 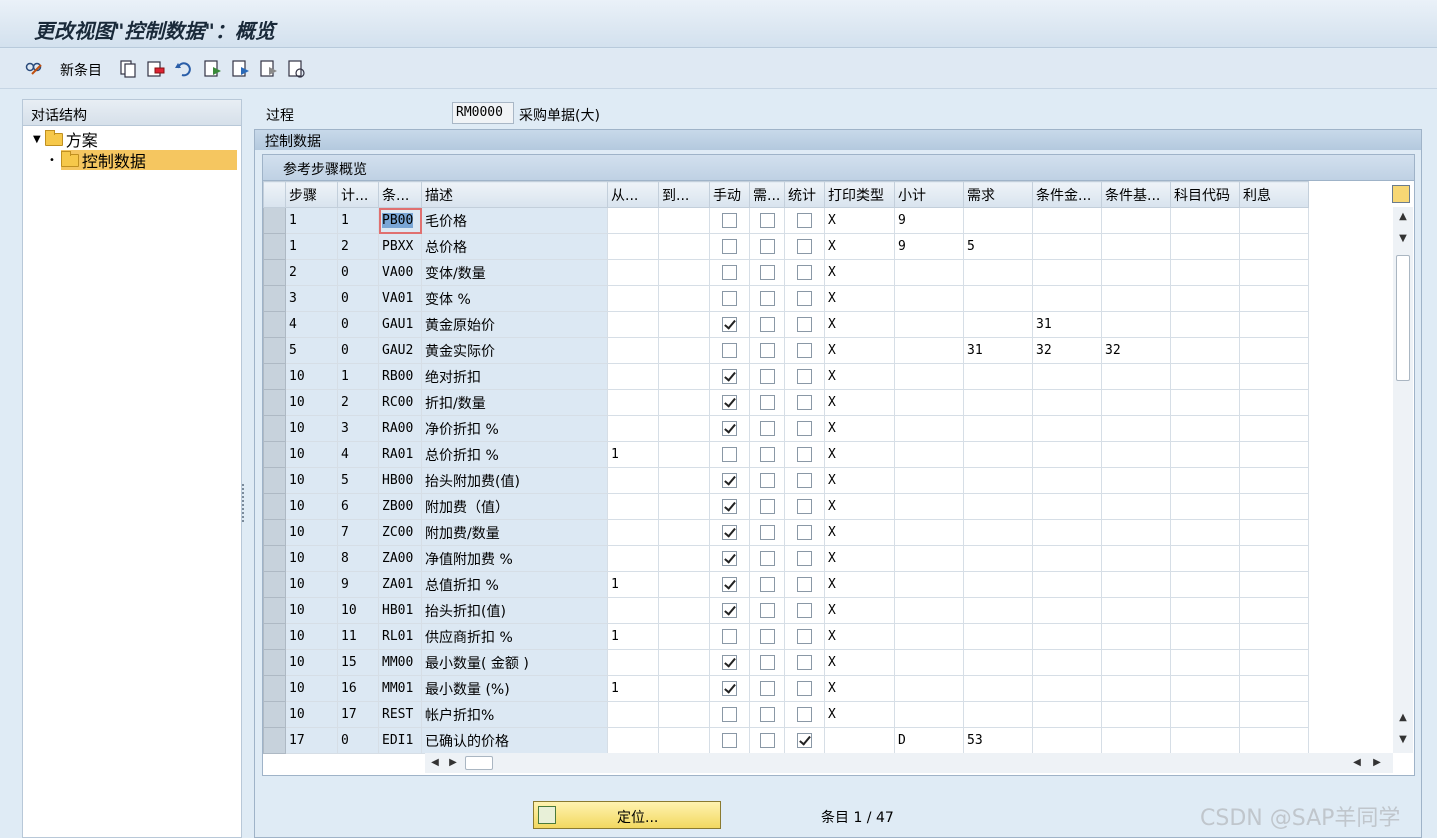 What do you see at coordinates (358, 220) in the screenshot?
I see `counter-cell: 1` at bounding box center [358, 220].